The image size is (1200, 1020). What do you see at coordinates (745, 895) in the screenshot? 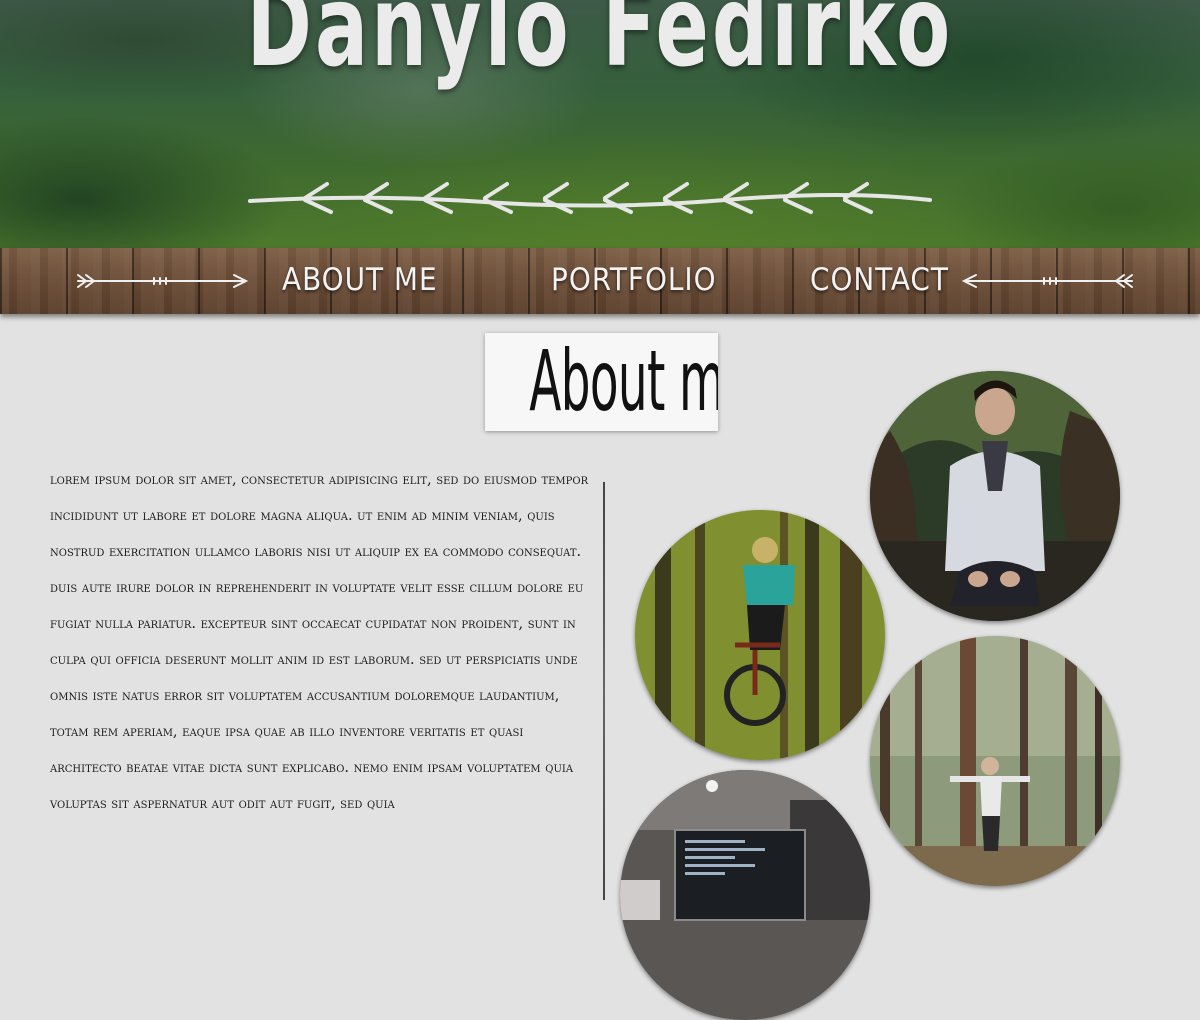
I see `laptop-photo` at bounding box center [745, 895].